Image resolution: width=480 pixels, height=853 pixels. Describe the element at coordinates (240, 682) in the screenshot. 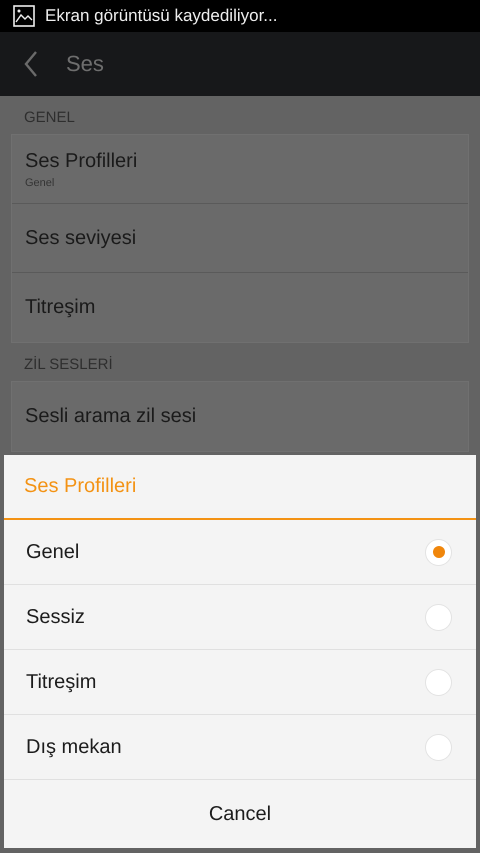

I see `profile-option: Titreşim` at that location.